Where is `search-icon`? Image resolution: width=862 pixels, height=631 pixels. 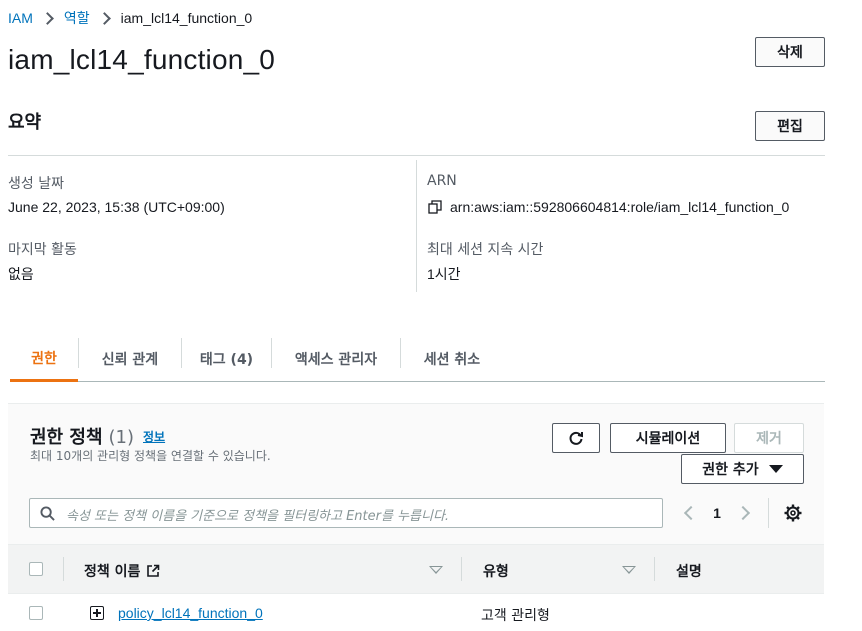 search-icon is located at coordinates (47, 513).